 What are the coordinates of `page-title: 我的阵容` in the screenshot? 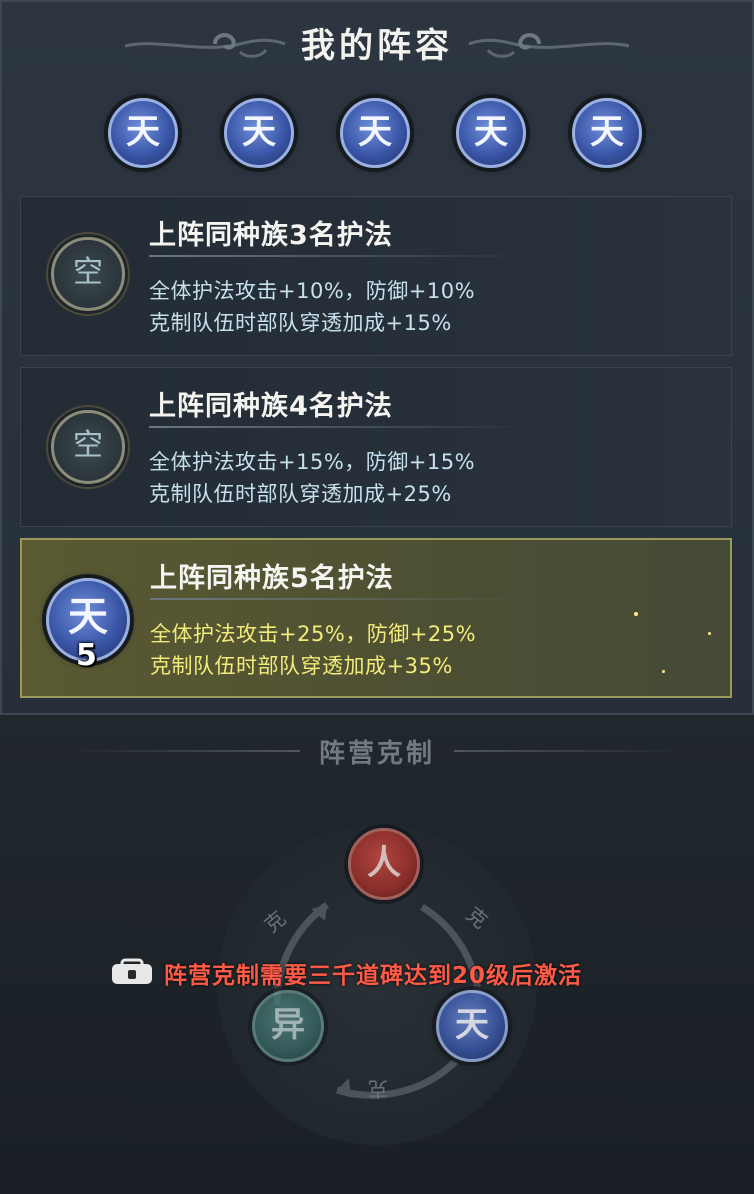 It's located at (377, 46).